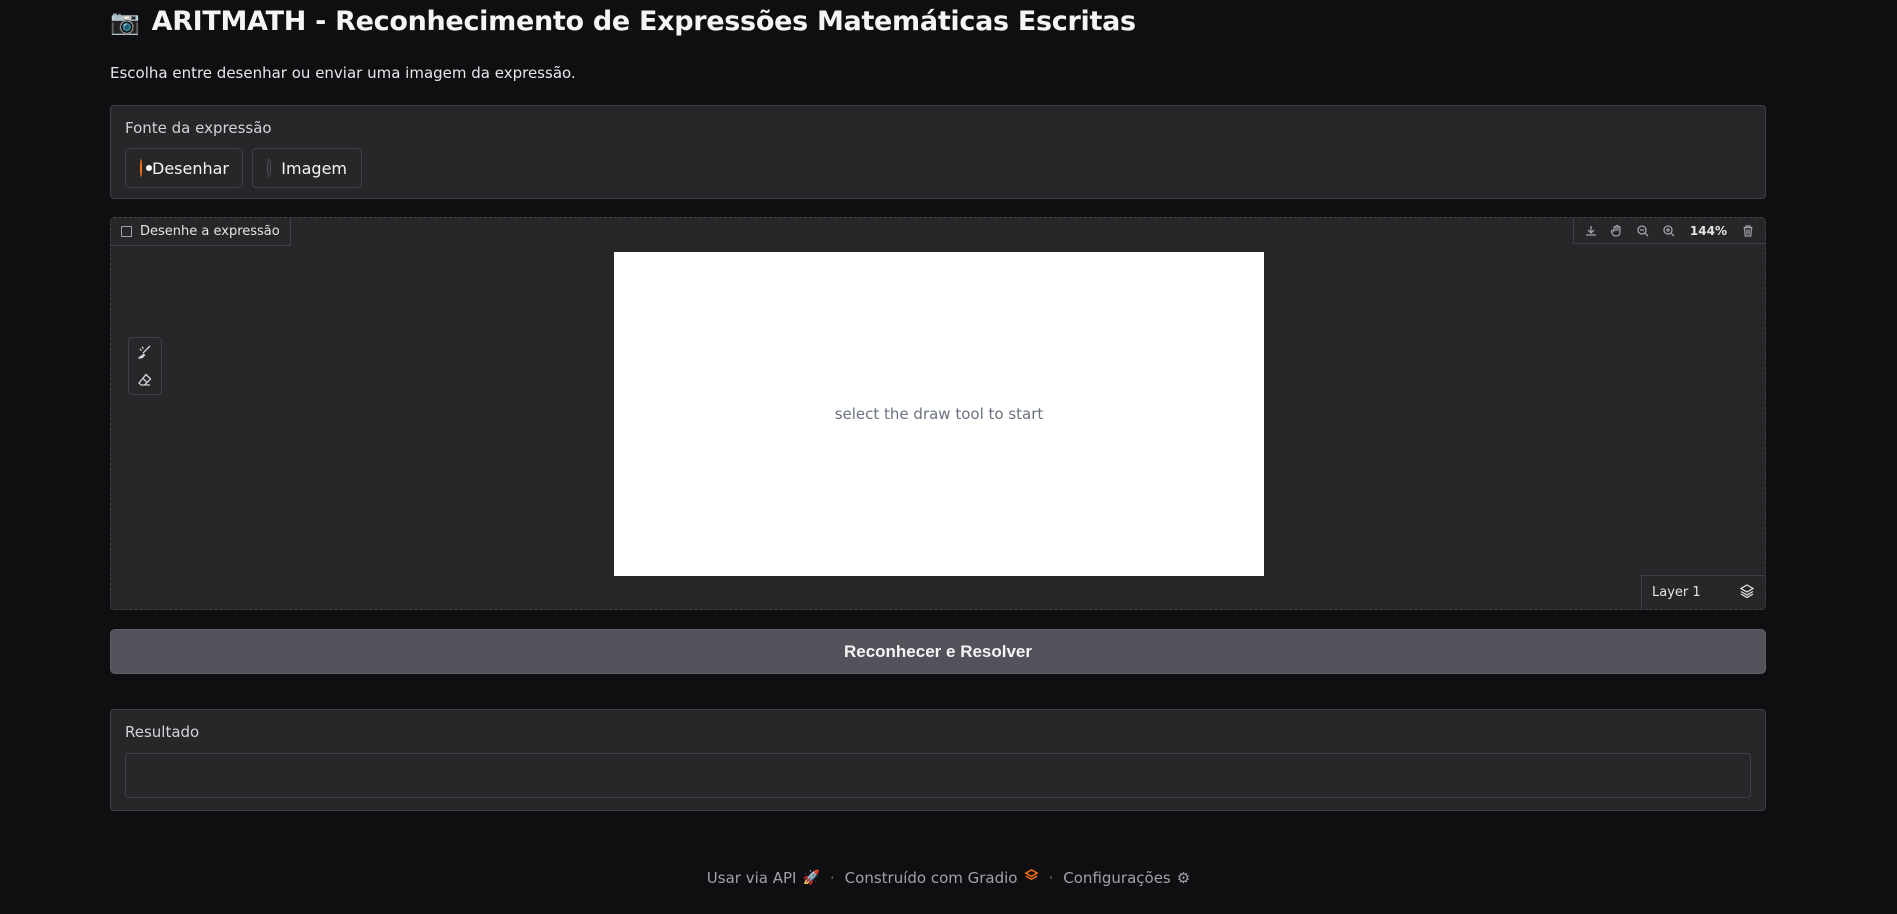  I want to click on zoom-in-icon, so click(1669, 231).